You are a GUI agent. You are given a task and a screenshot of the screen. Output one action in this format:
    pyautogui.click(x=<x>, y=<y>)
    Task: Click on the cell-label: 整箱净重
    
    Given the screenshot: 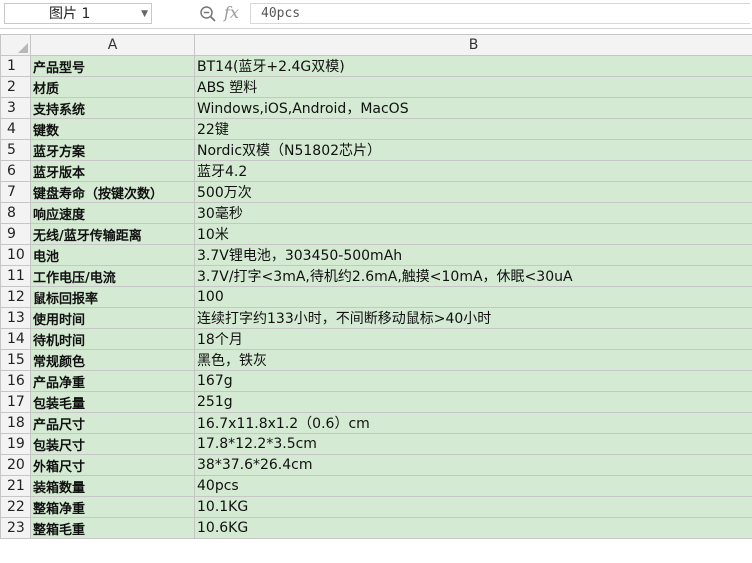 What is the action you would take?
    pyautogui.click(x=112, y=507)
    